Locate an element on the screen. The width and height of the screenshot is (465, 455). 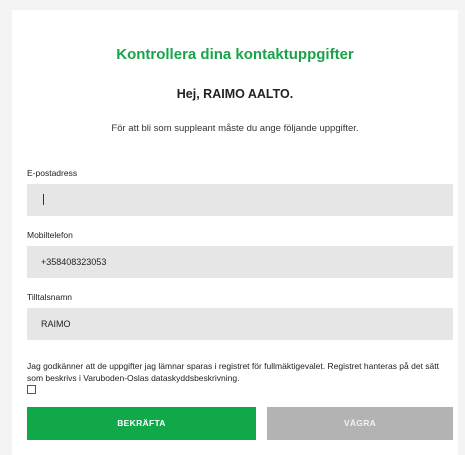
phone-label: Mobiltelefon is located at coordinates (50, 235).